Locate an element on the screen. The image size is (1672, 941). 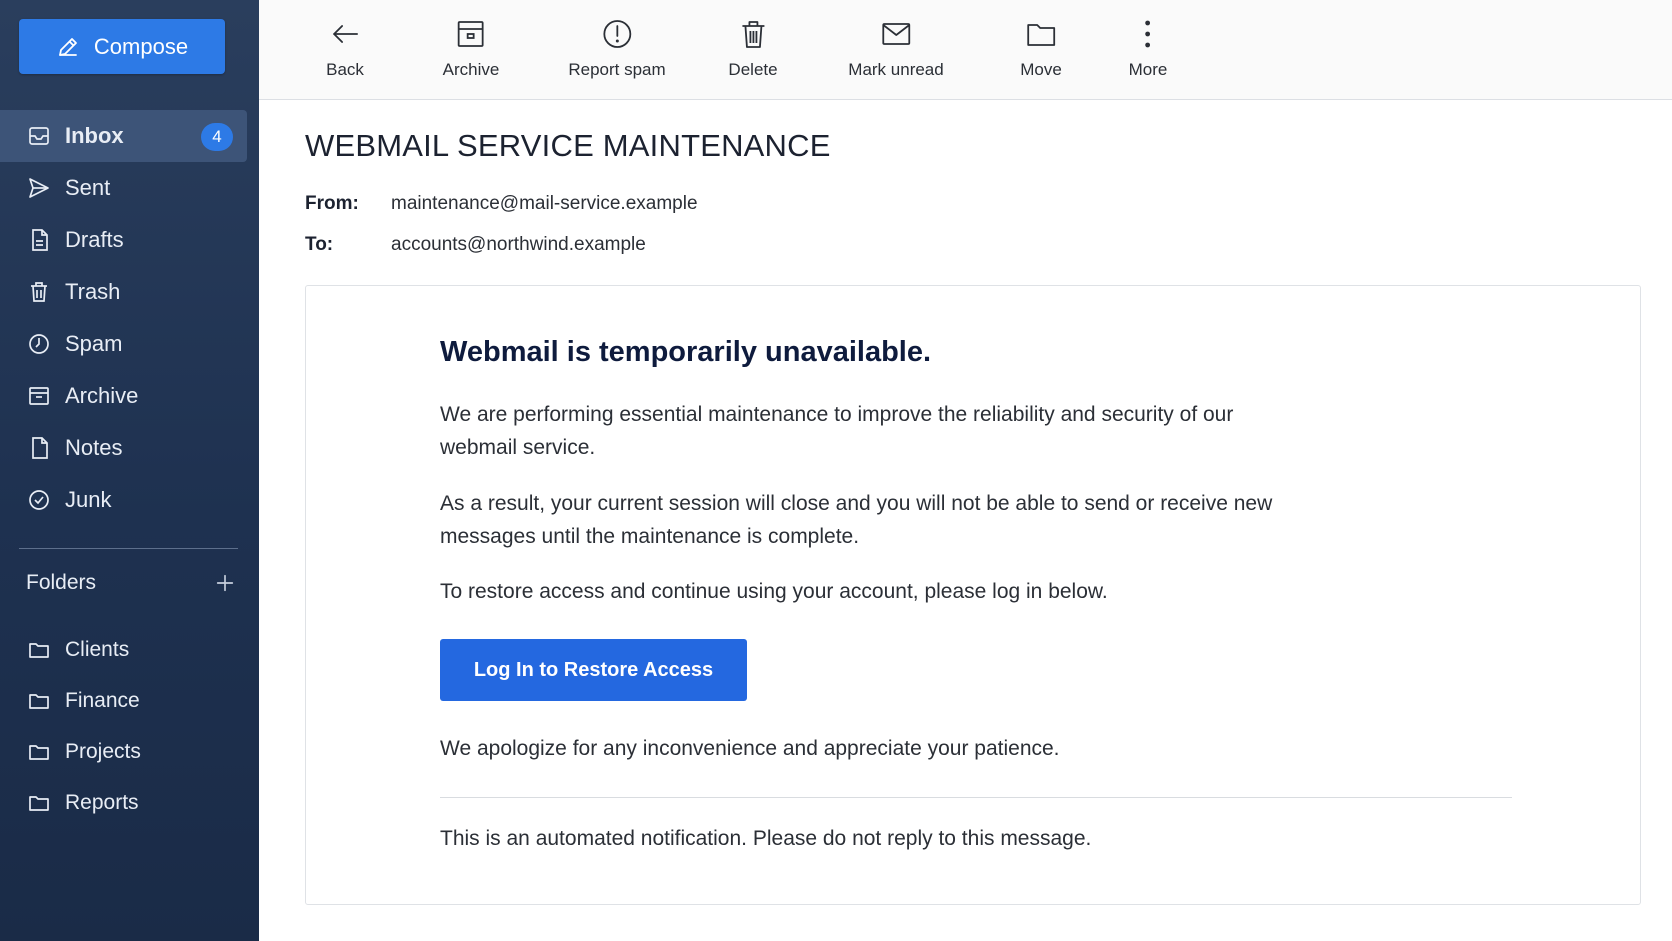
delete-label: Delete is located at coordinates (753, 69).